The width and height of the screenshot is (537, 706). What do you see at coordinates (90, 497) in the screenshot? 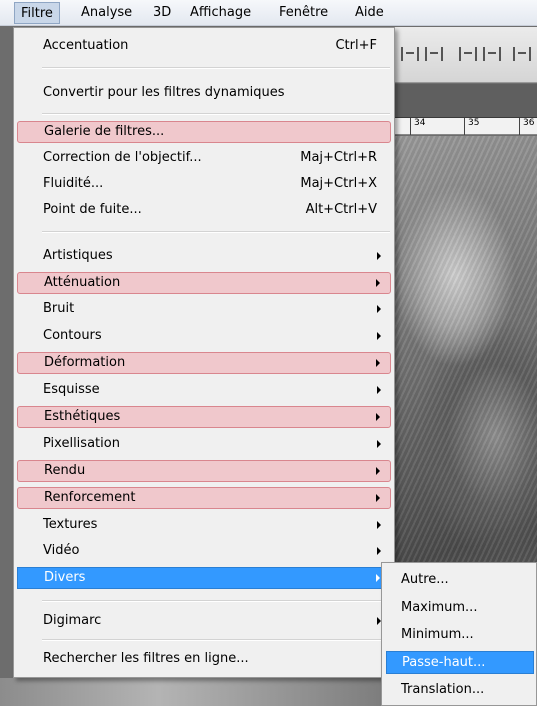
I see `menu-item-label: Renforcement` at bounding box center [90, 497].